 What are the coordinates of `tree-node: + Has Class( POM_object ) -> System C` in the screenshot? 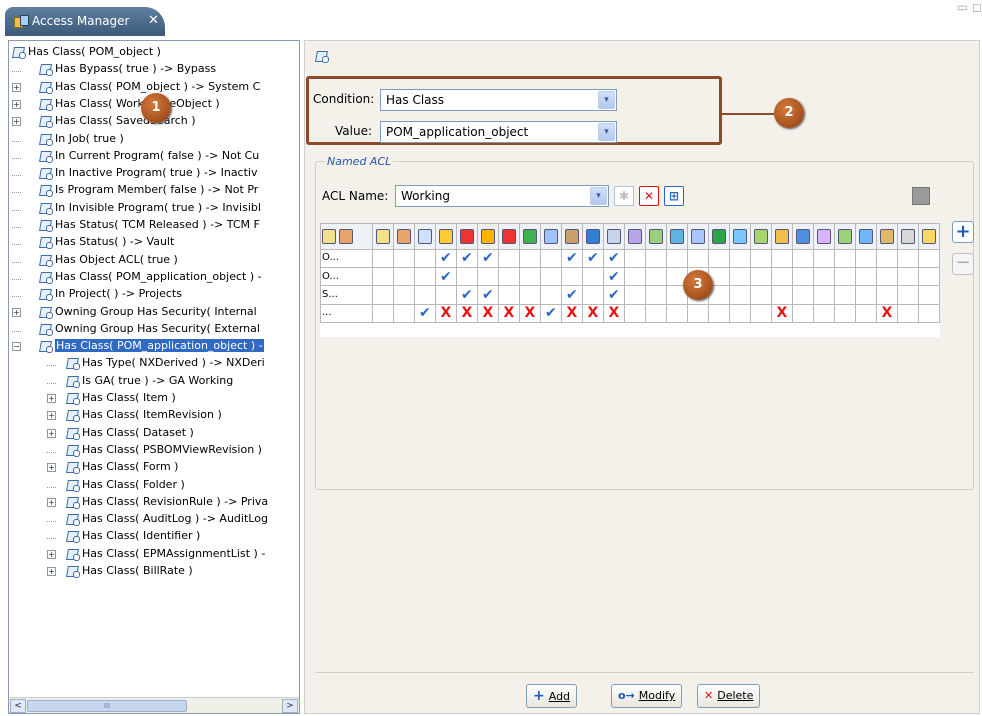 It's located at (136, 86).